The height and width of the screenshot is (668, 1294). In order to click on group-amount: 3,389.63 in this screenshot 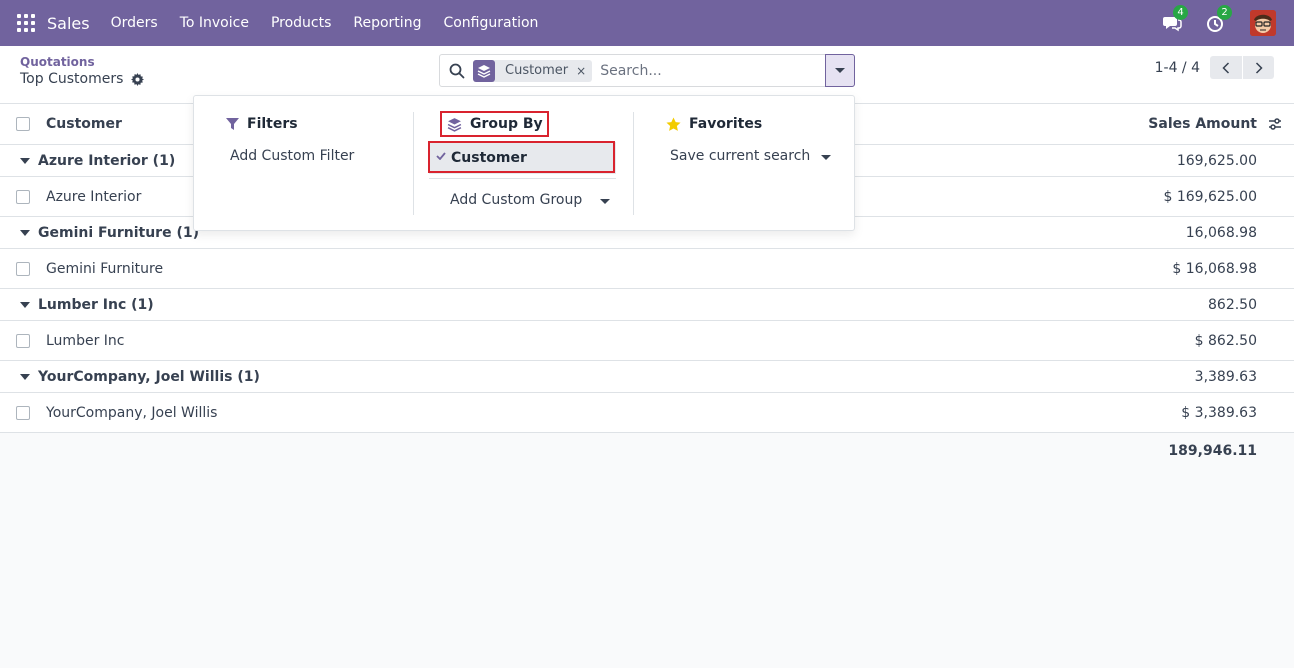, I will do `click(1225, 376)`.